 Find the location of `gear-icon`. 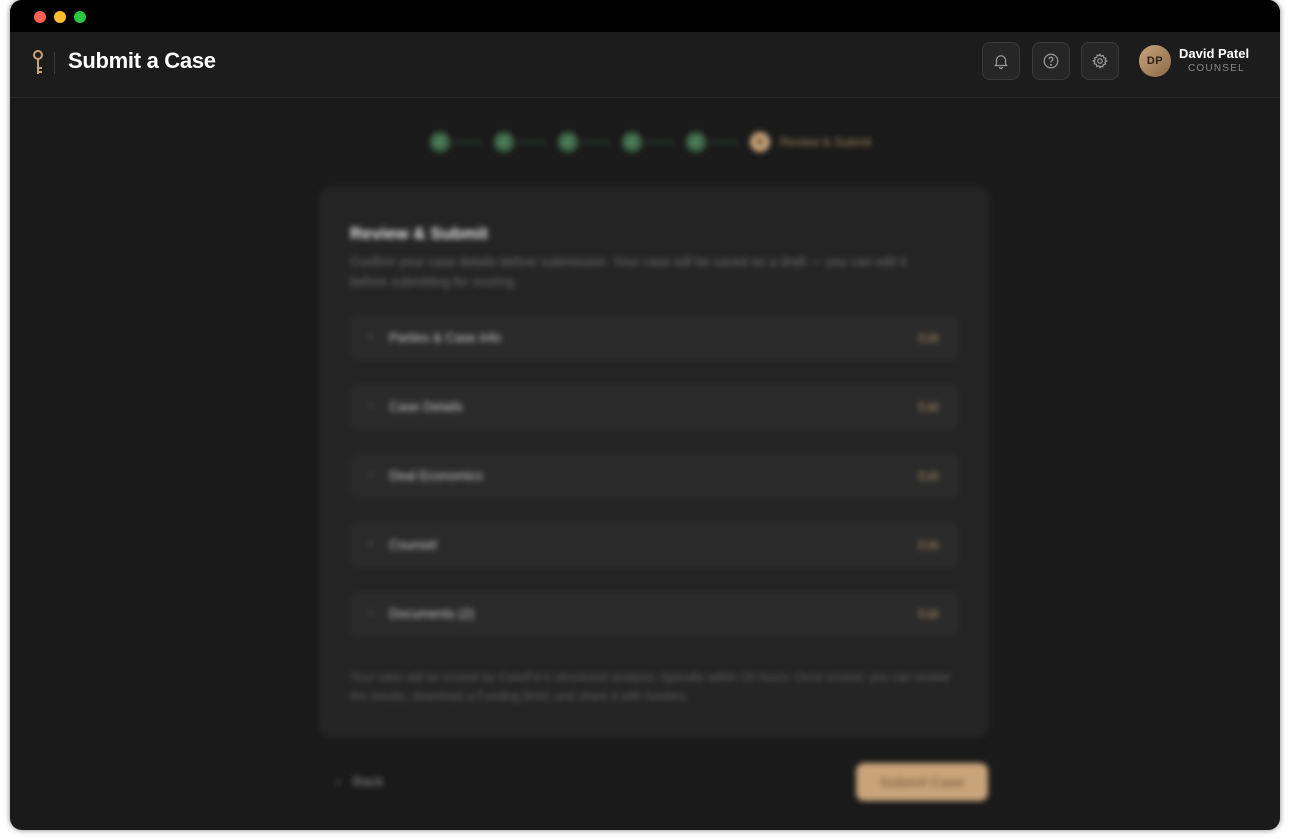

gear-icon is located at coordinates (1100, 61).